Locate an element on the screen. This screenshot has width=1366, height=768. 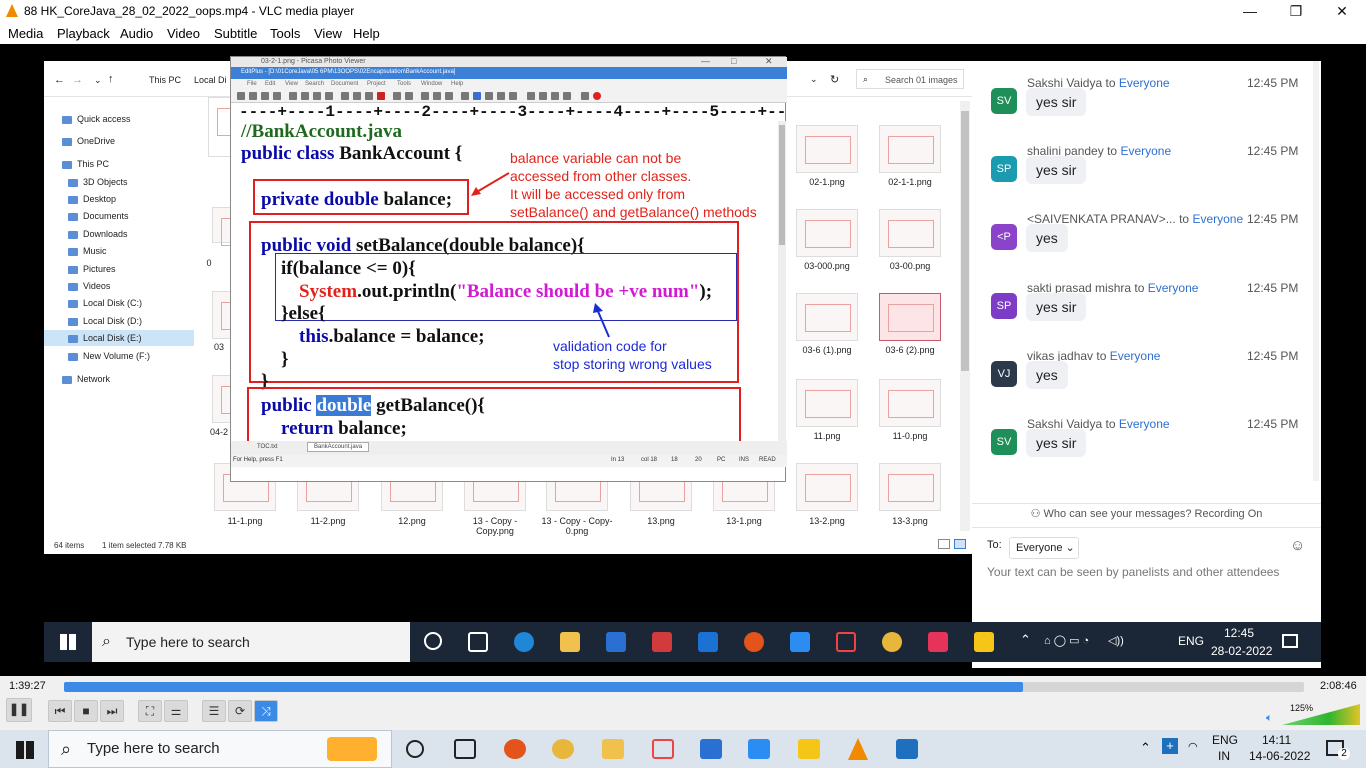
find-icon is located at coordinates (329, 96).